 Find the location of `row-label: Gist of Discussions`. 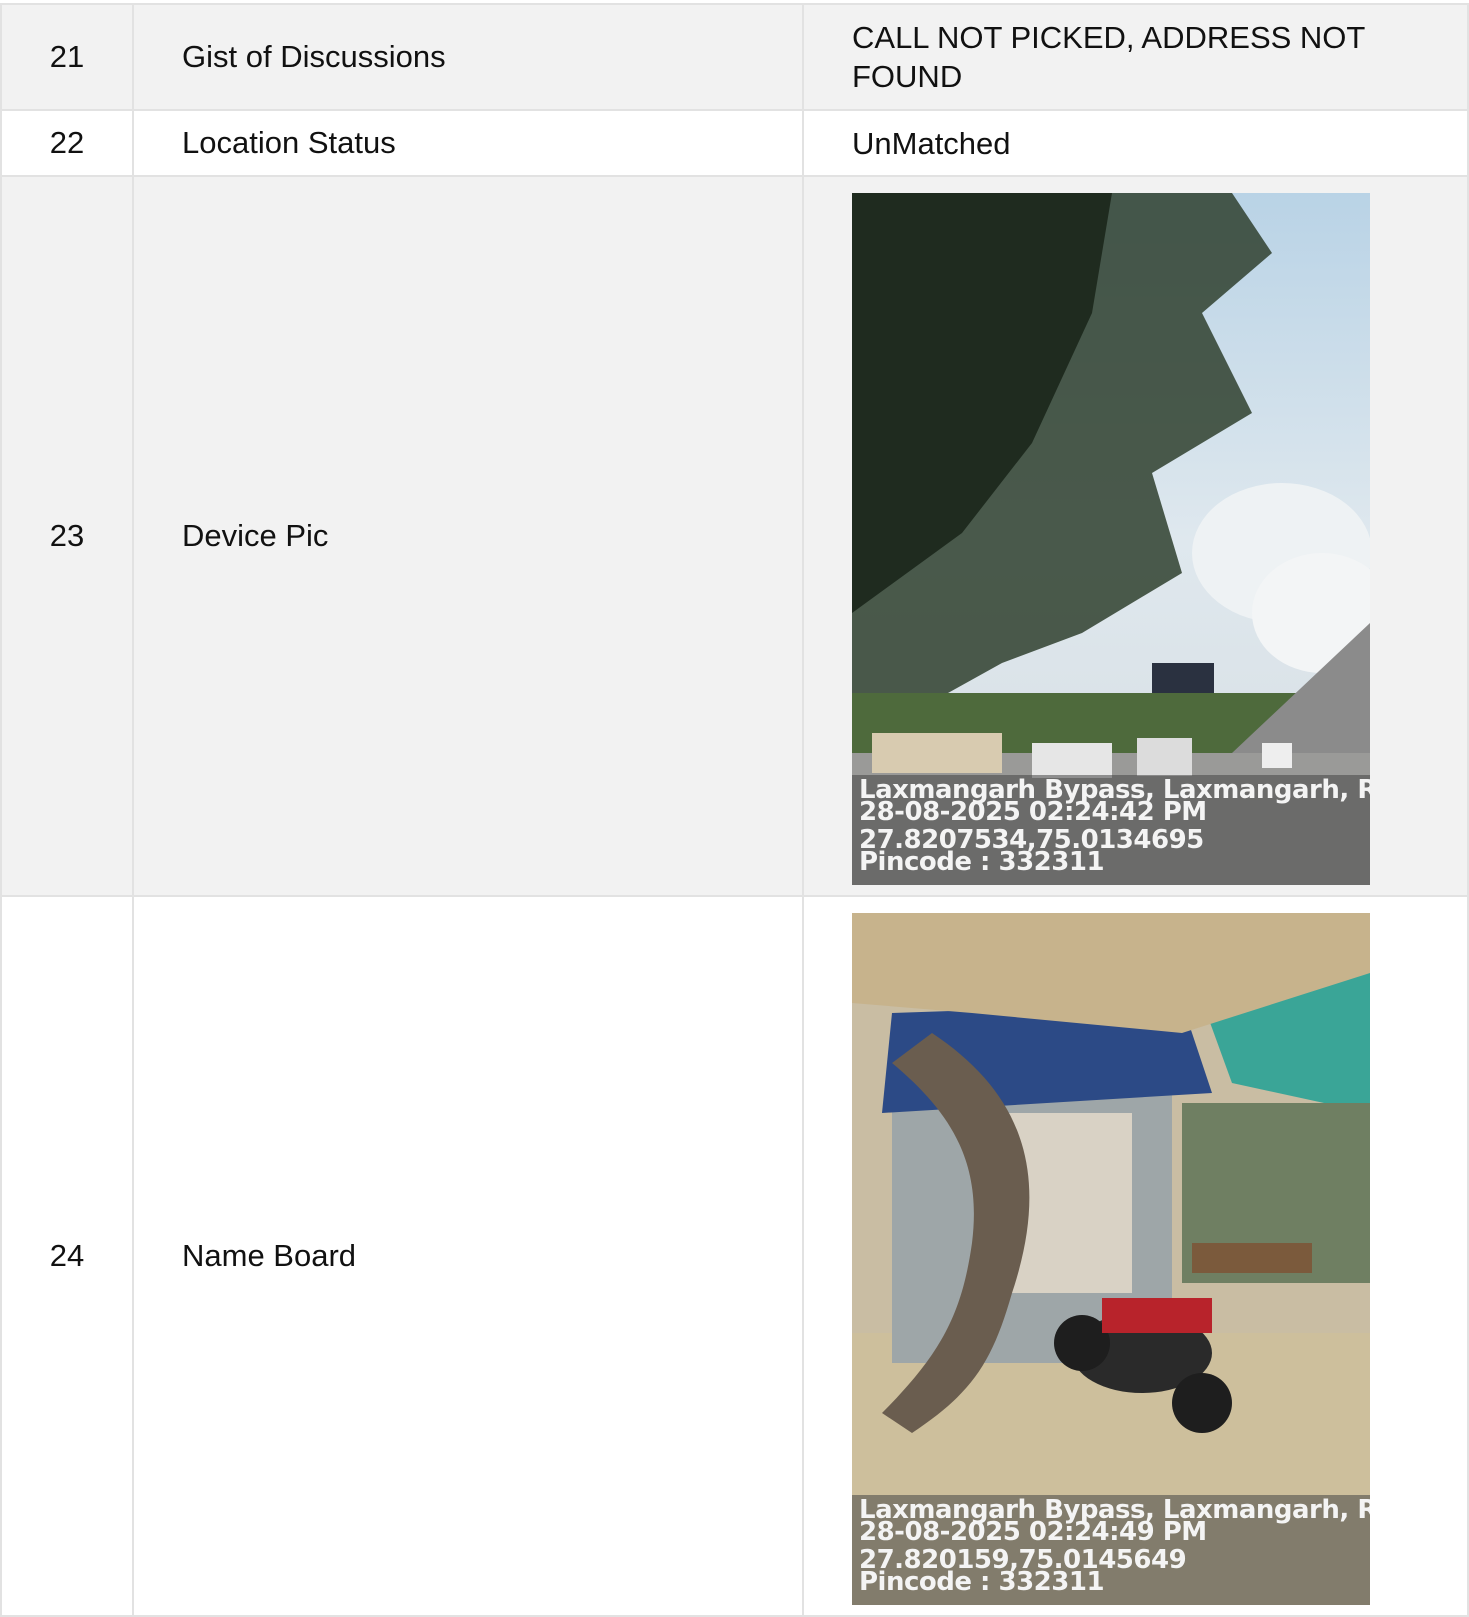

row-label: Gist of Discussions is located at coordinates (468, 57).